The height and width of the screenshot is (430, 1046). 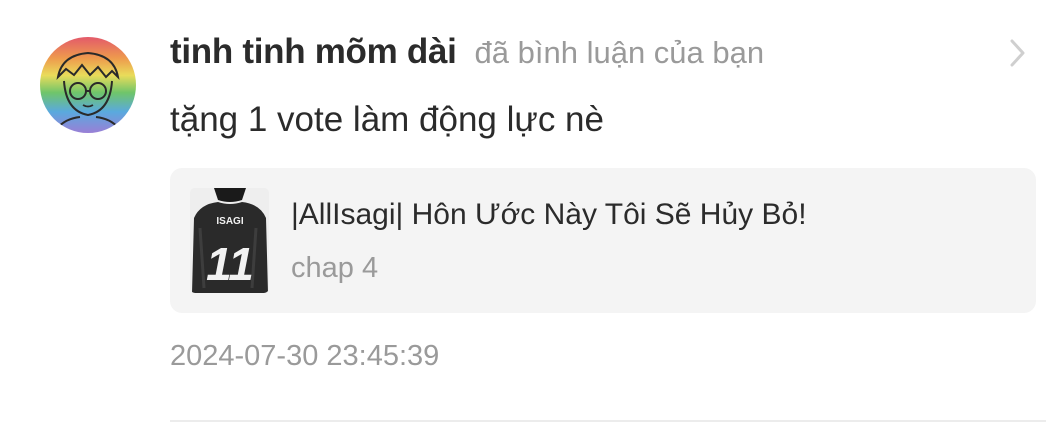 I want to click on user-avatar, so click(x=88, y=85).